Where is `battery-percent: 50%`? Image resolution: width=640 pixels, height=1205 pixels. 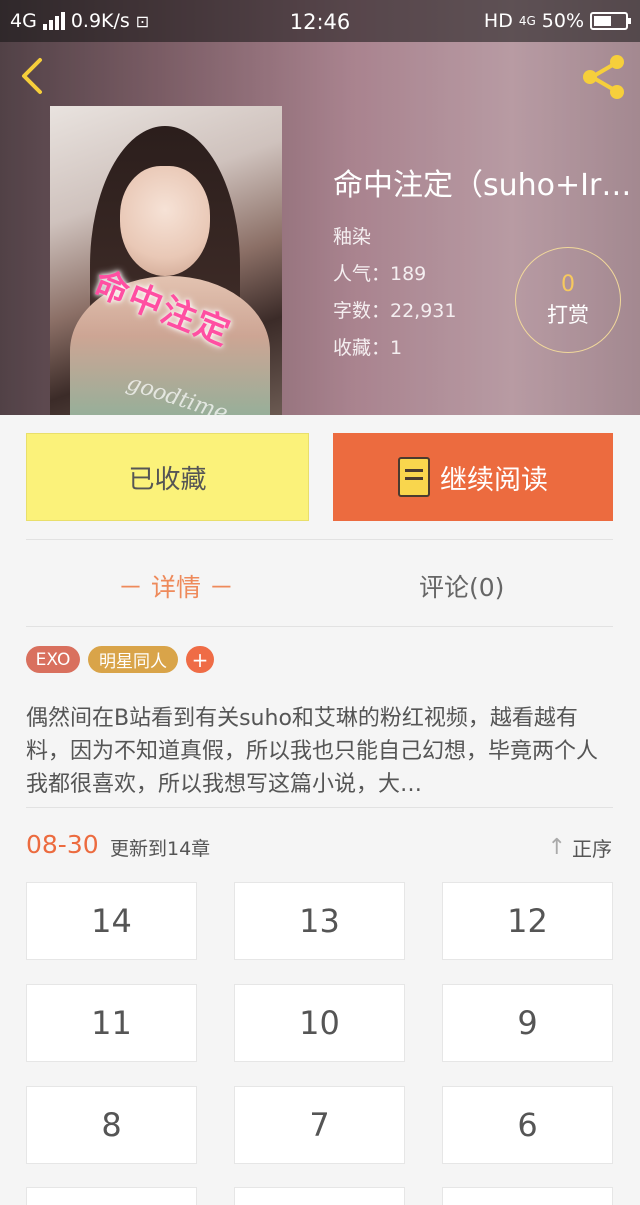
battery-percent: 50% is located at coordinates (562, 21).